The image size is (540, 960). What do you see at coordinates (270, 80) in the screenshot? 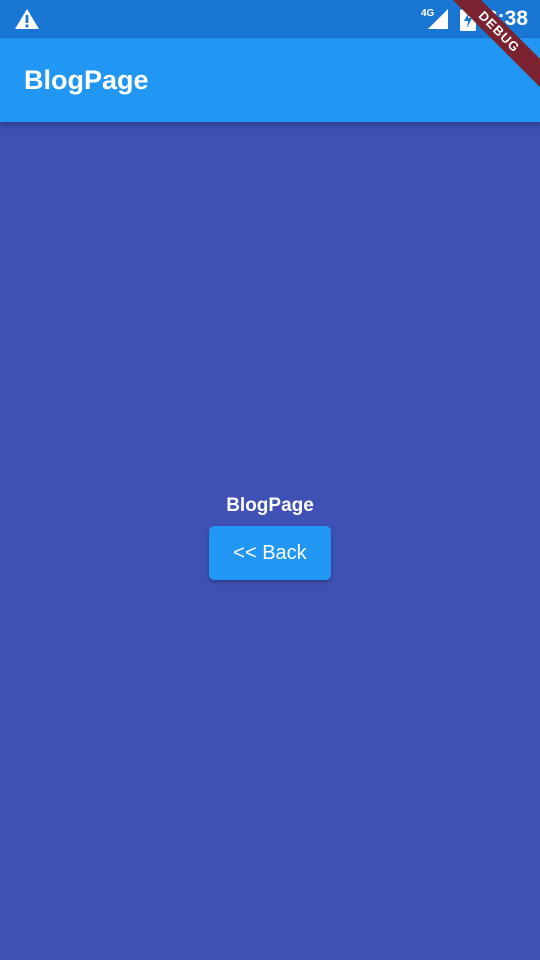
I see `app-bar: BlogPage` at bounding box center [270, 80].